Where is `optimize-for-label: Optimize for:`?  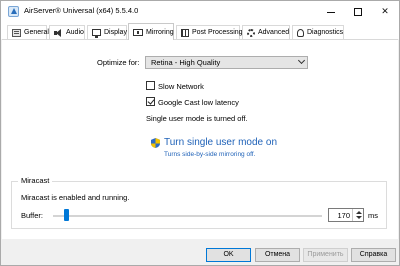 optimize-for-label: Optimize for: is located at coordinates (118, 62).